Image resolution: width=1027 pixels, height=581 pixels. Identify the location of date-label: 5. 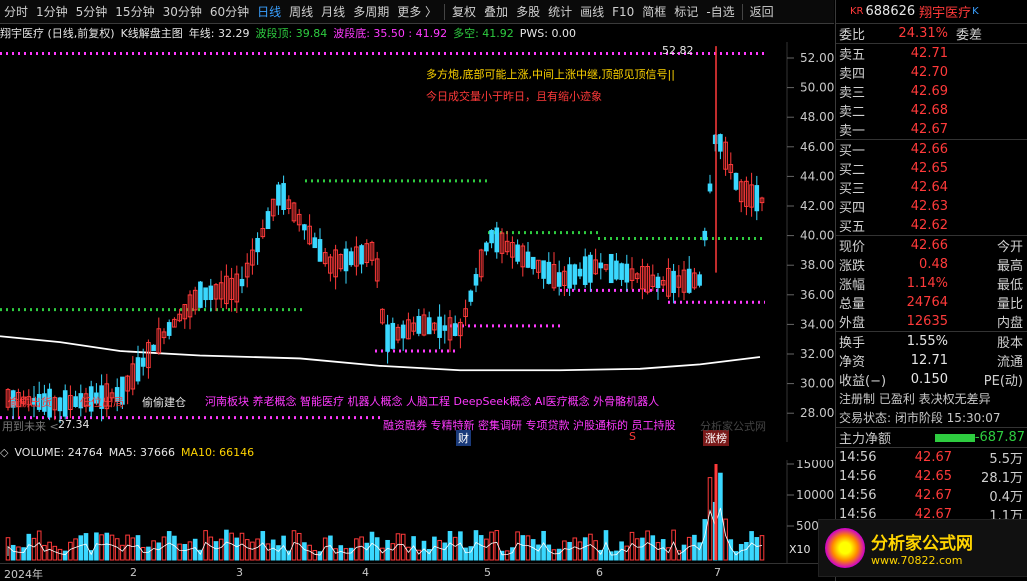
(487, 572).